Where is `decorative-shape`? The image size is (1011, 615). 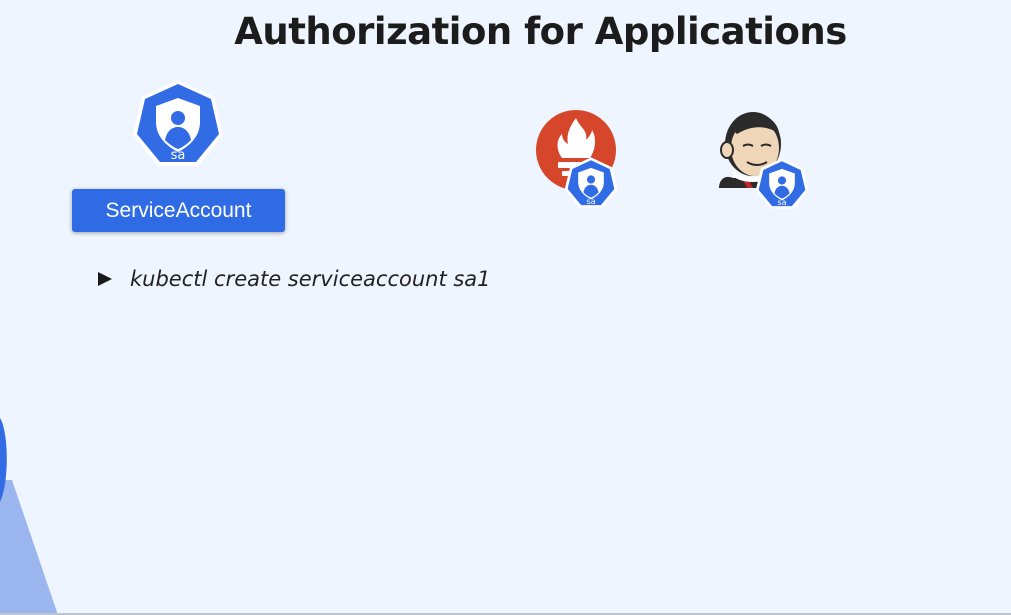
decorative-shape is located at coordinates (29, 516).